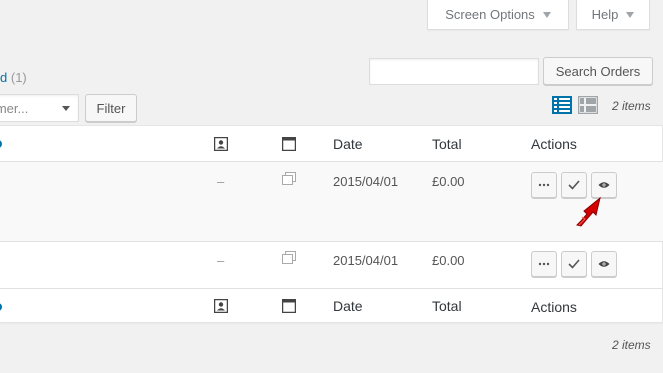 Image resolution: width=663 pixels, height=373 pixels. What do you see at coordinates (562, 105) in the screenshot?
I see `list-view-icon` at bounding box center [562, 105].